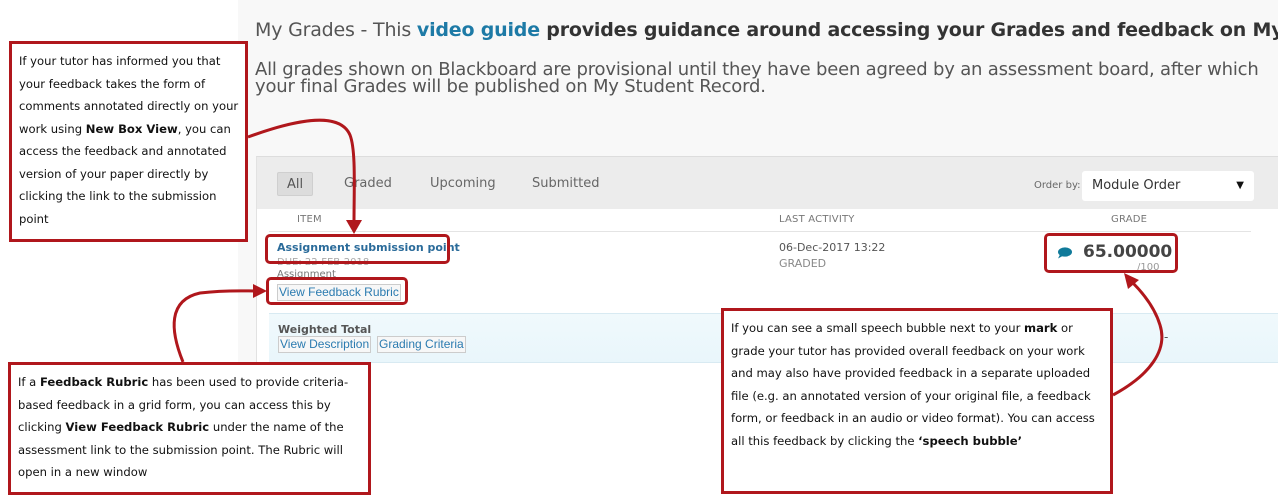  I want to click on order-by-value: Module Order, so click(1136, 185).